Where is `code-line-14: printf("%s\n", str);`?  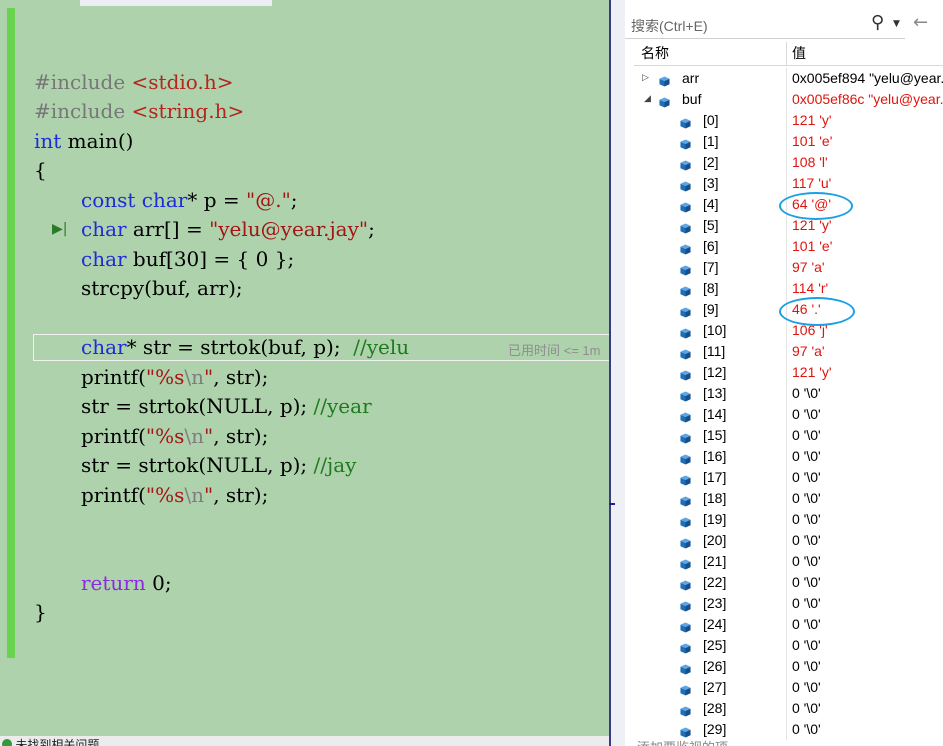 code-line-14: printf("%s\n", str); is located at coordinates (174, 495).